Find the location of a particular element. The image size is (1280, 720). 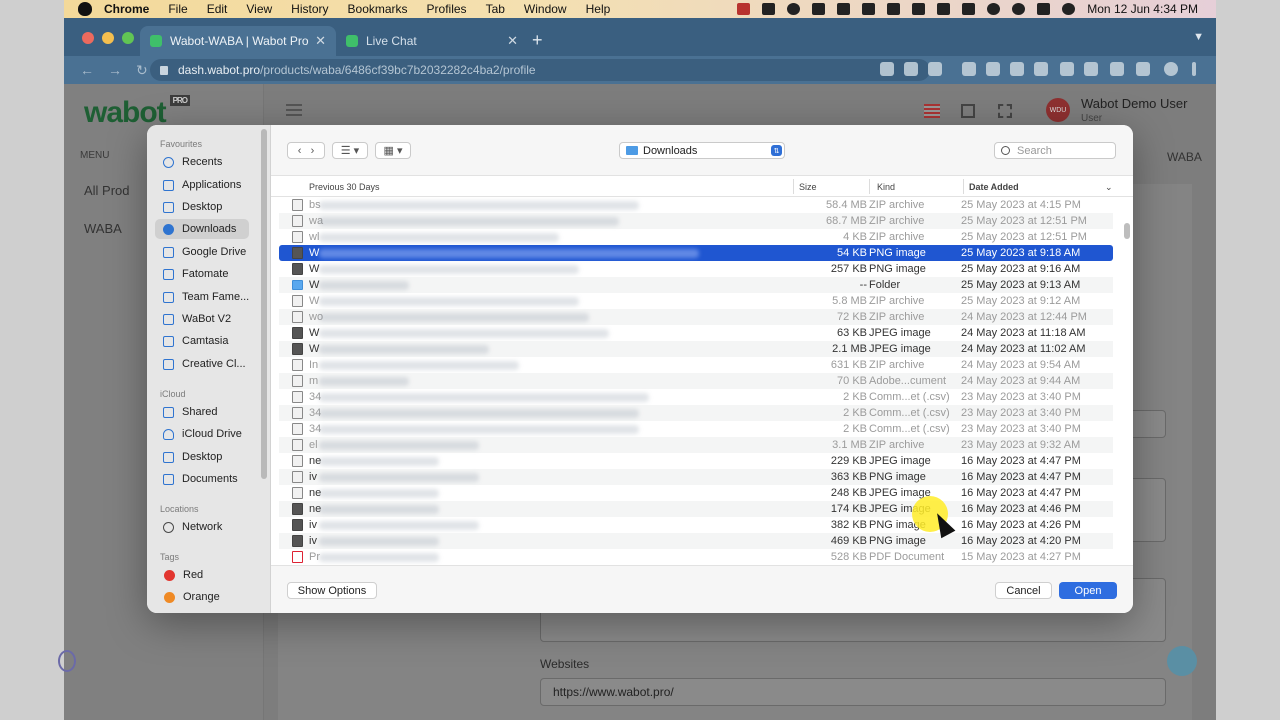

tray-s-icon is located at coordinates (844, 9).